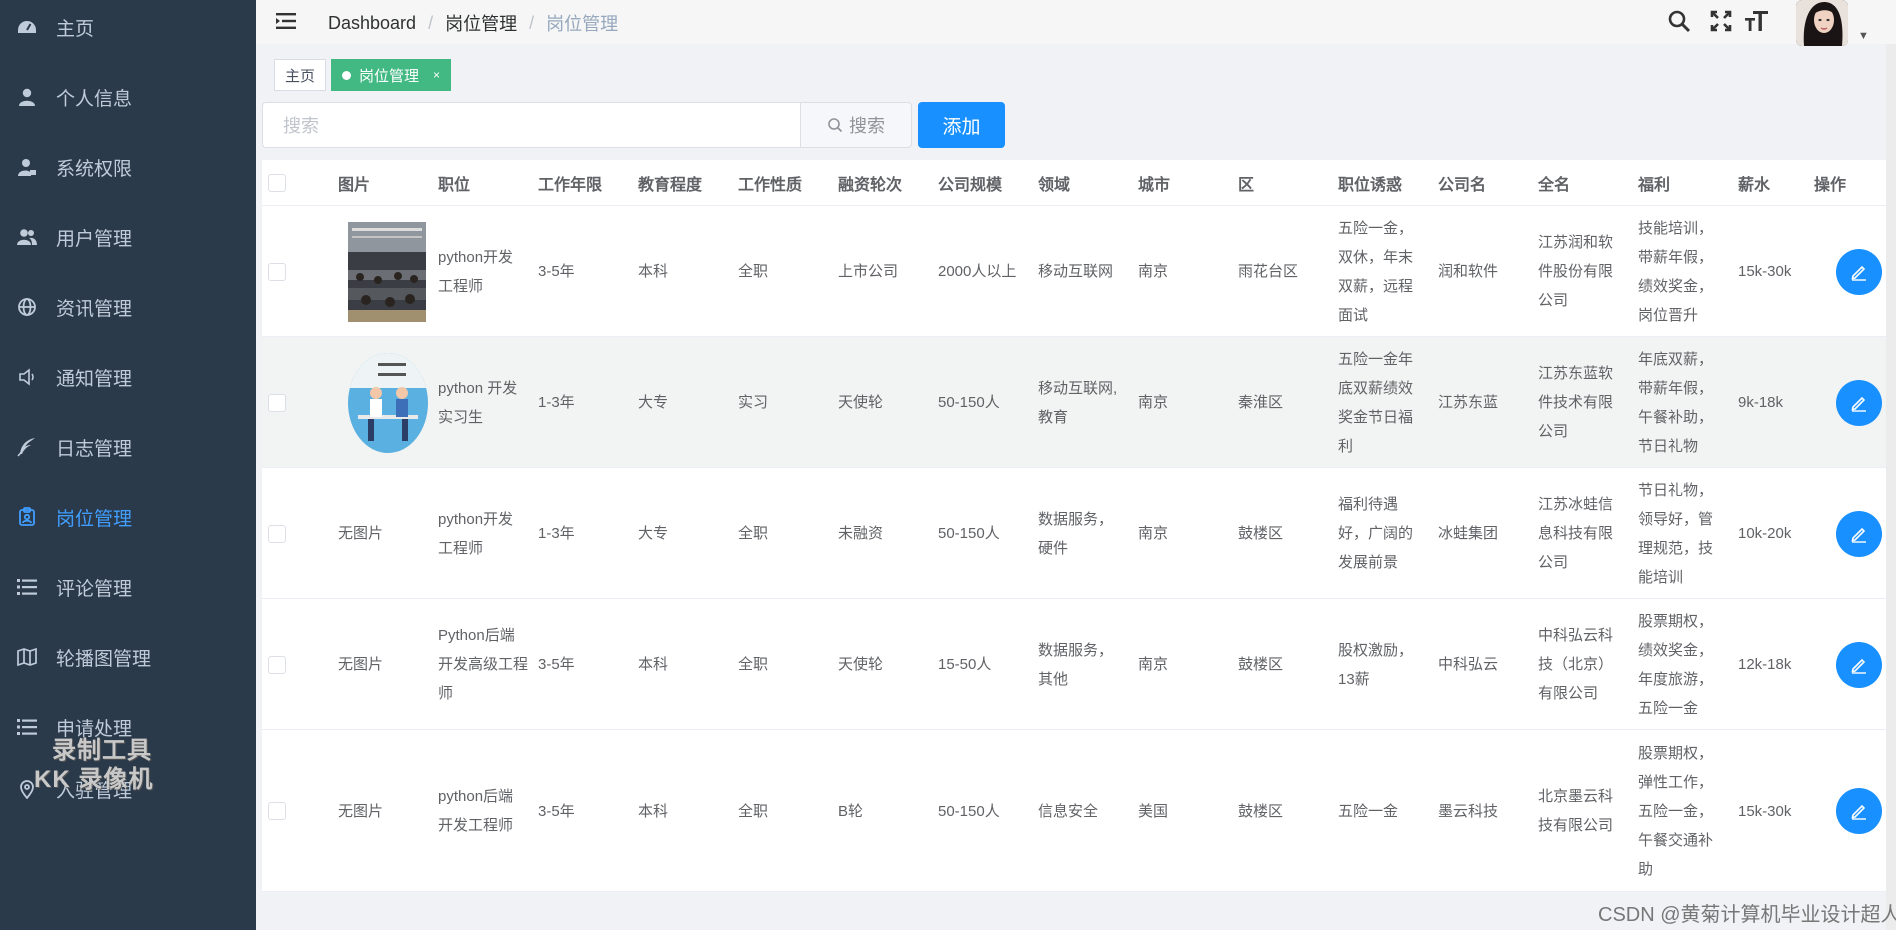  I want to click on close-icon: ×, so click(436, 75).